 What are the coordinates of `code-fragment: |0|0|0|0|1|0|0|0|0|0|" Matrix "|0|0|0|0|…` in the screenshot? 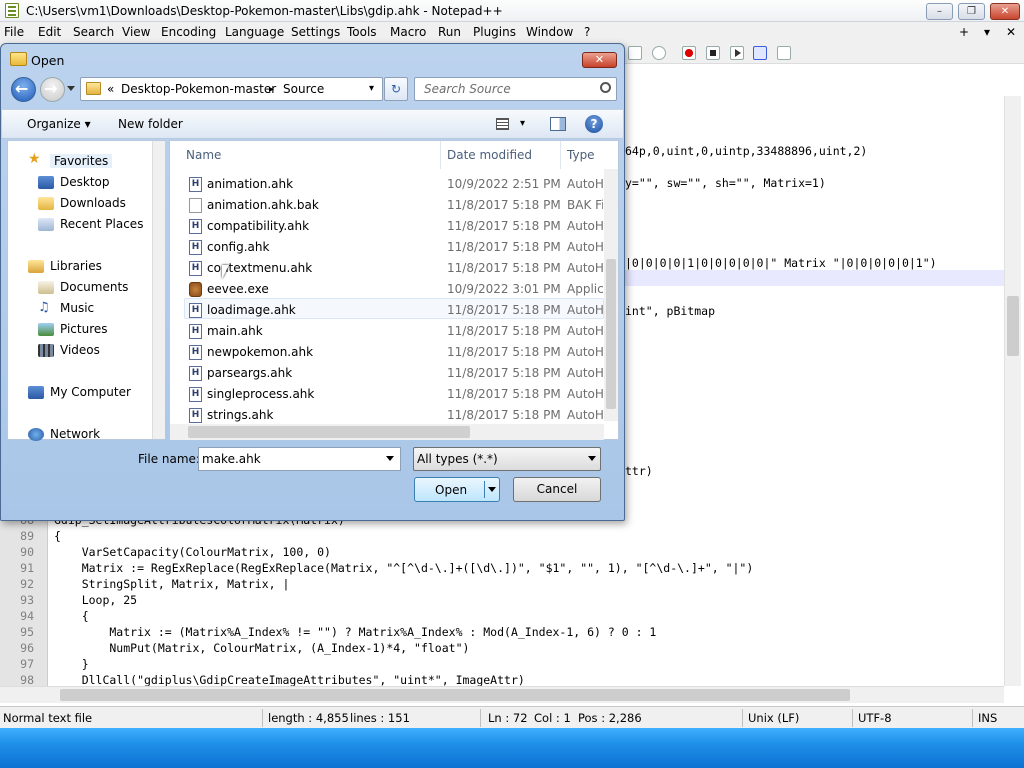 It's located at (781, 263).